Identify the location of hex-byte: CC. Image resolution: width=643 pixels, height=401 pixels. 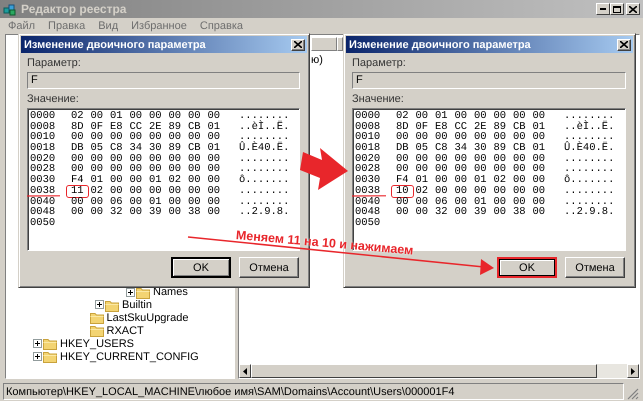
(461, 127).